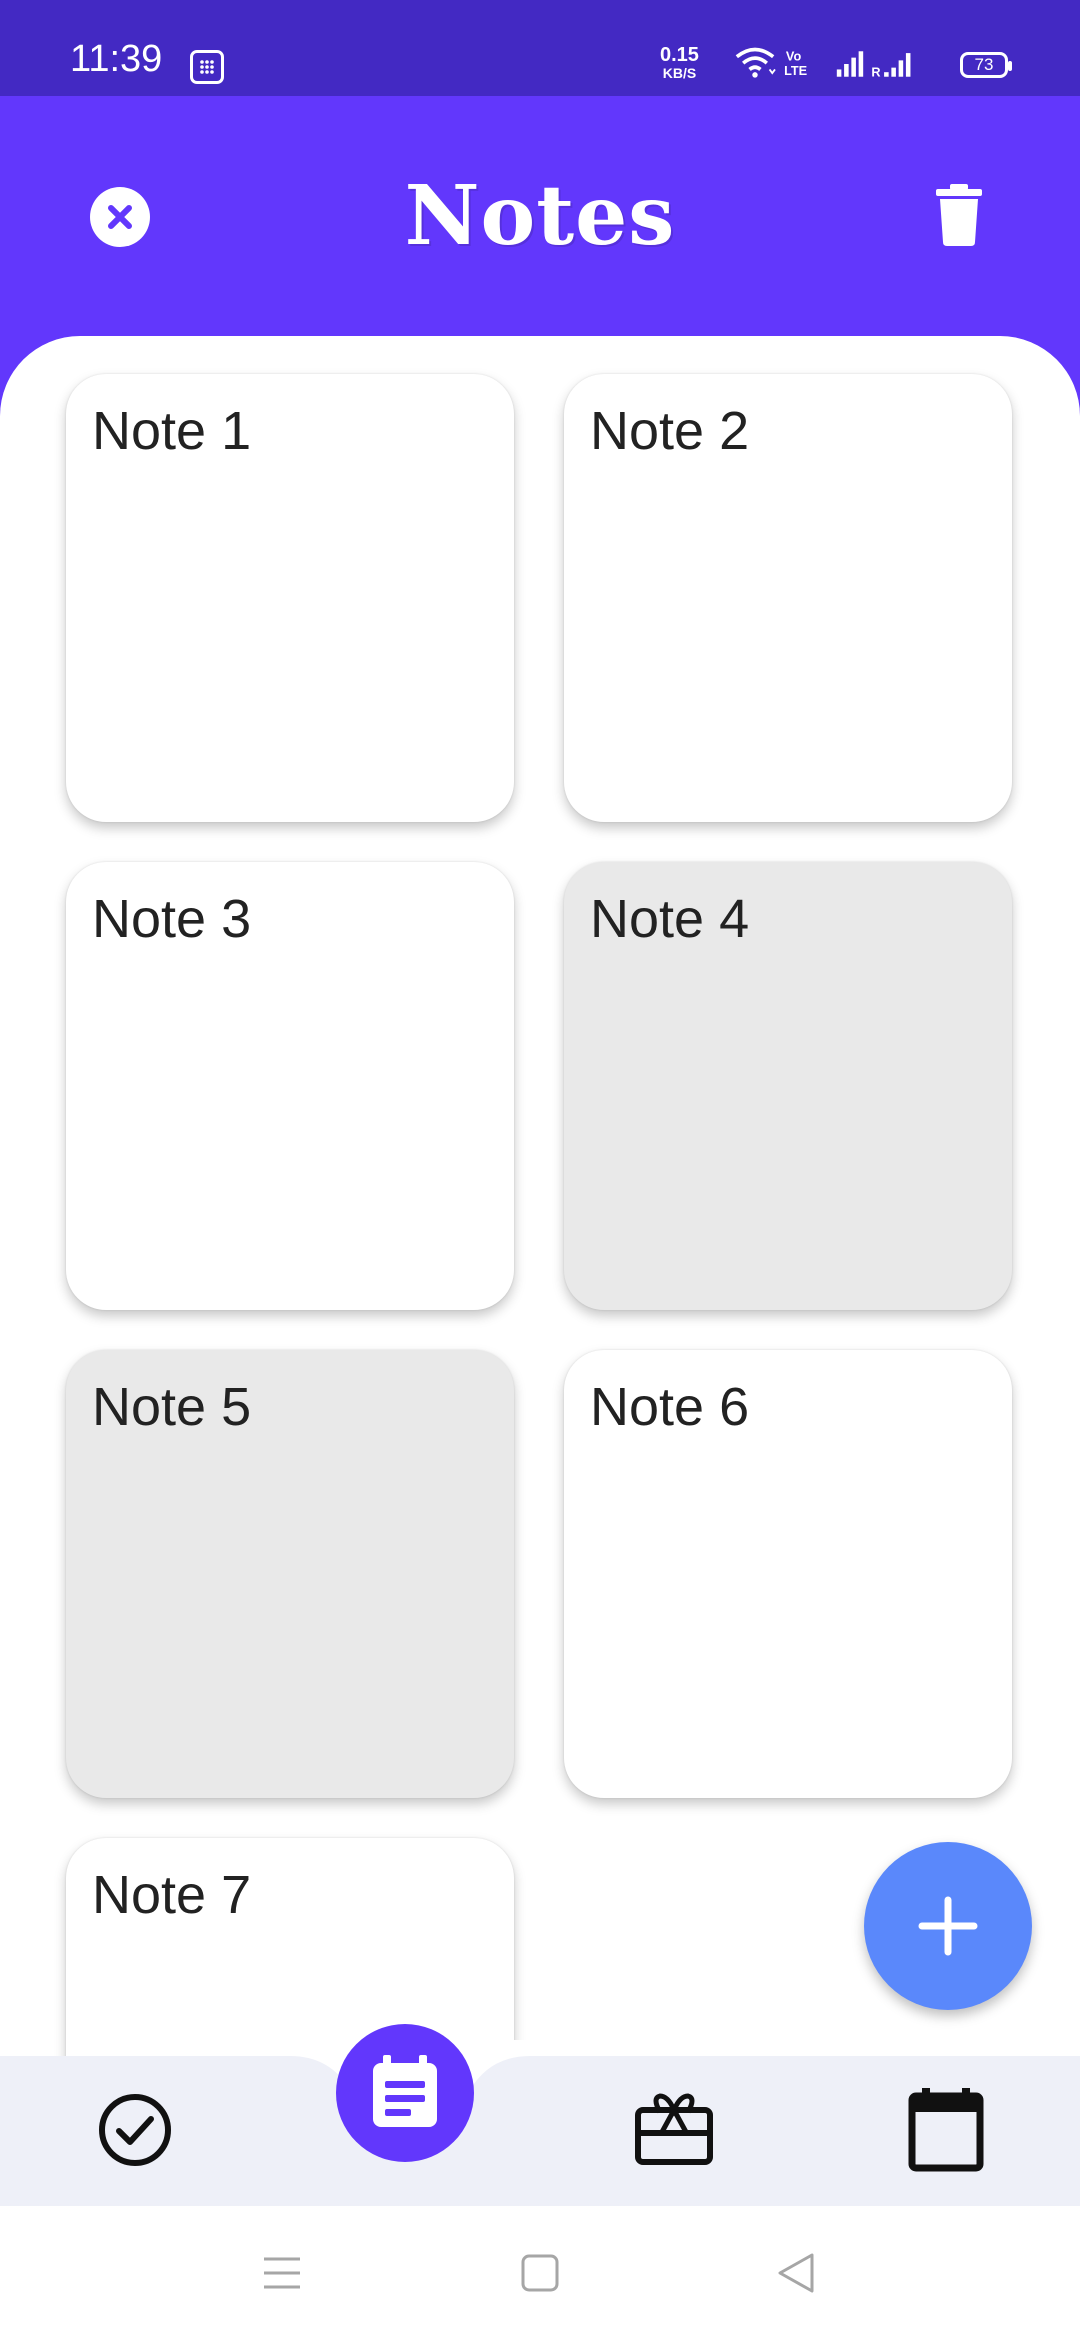  What do you see at coordinates (679, 55) in the screenshot?
I see `network-speed-value: 0.15` at bounding box center [679, 55].